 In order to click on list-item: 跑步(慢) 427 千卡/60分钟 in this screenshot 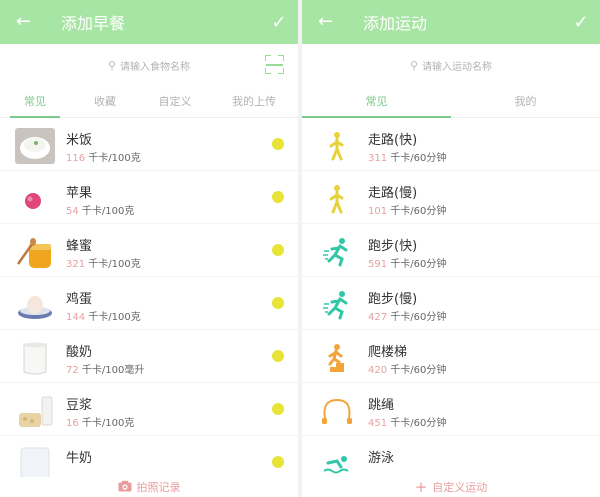, I will do `click(451, 303)`.